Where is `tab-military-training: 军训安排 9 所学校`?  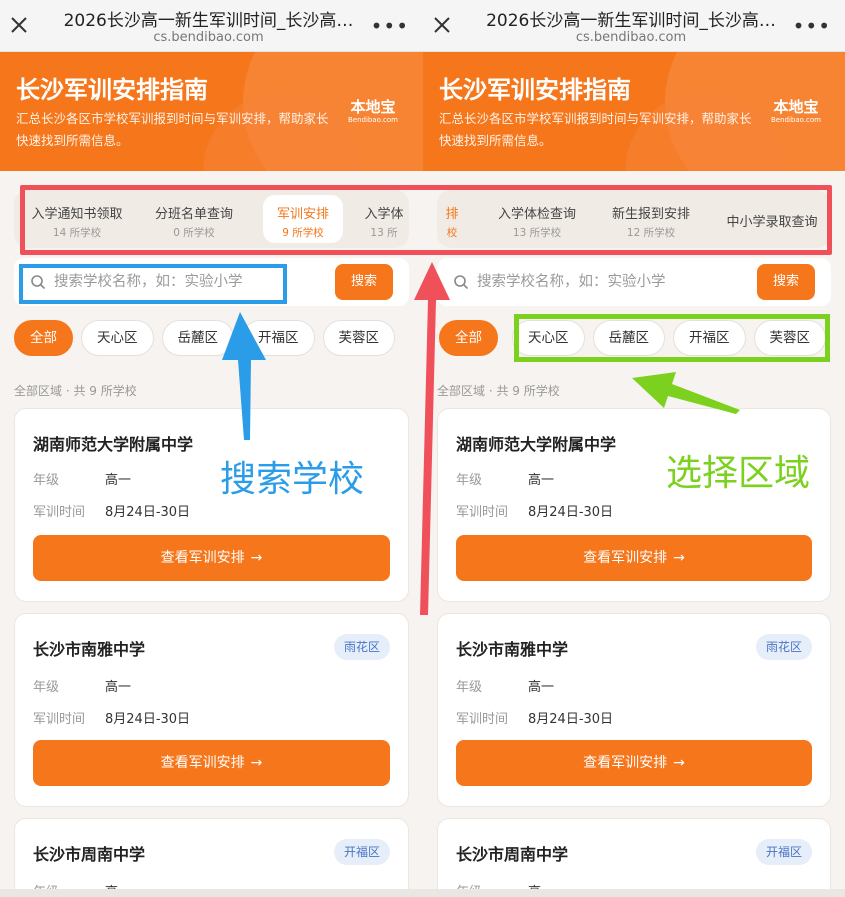
tab-military-training: 军训安排 9 所学校 is located at coordinates (303, 219).